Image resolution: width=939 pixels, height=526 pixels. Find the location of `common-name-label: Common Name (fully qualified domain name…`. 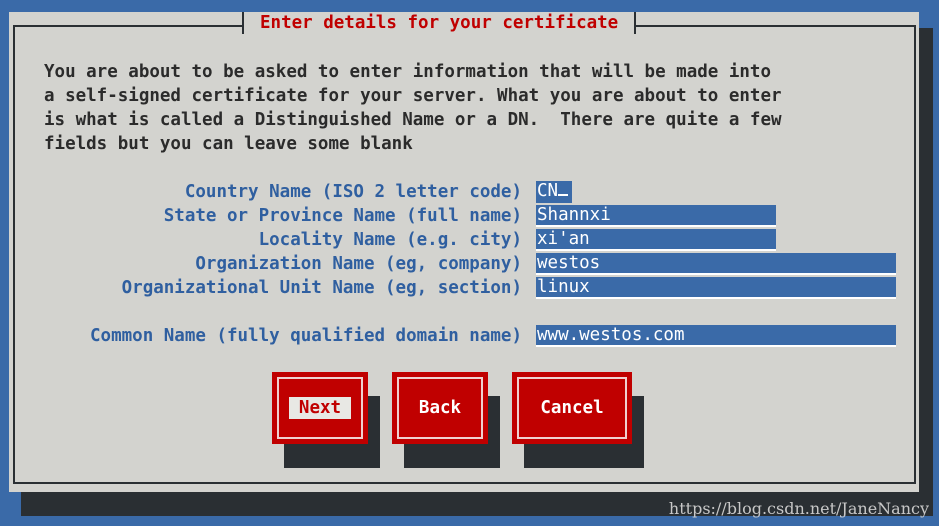

common-name-label: Common Name (fully qualified domain name… is located at coordinates (306, 336).